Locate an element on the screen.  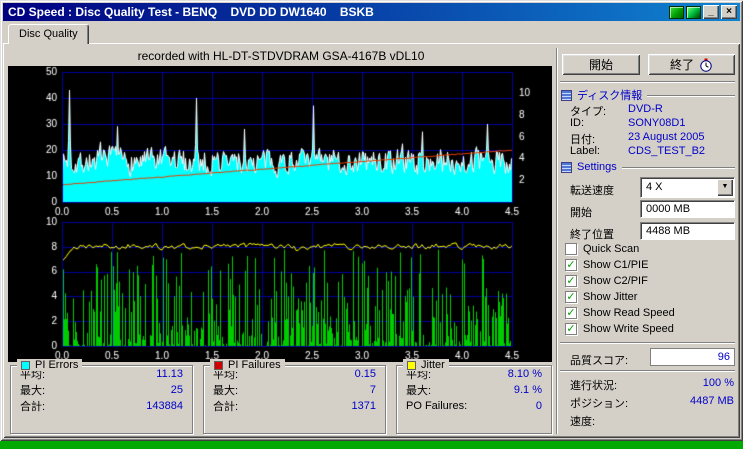
checkbox-label: Show C1/PIE is located at coordinates (616, 265).